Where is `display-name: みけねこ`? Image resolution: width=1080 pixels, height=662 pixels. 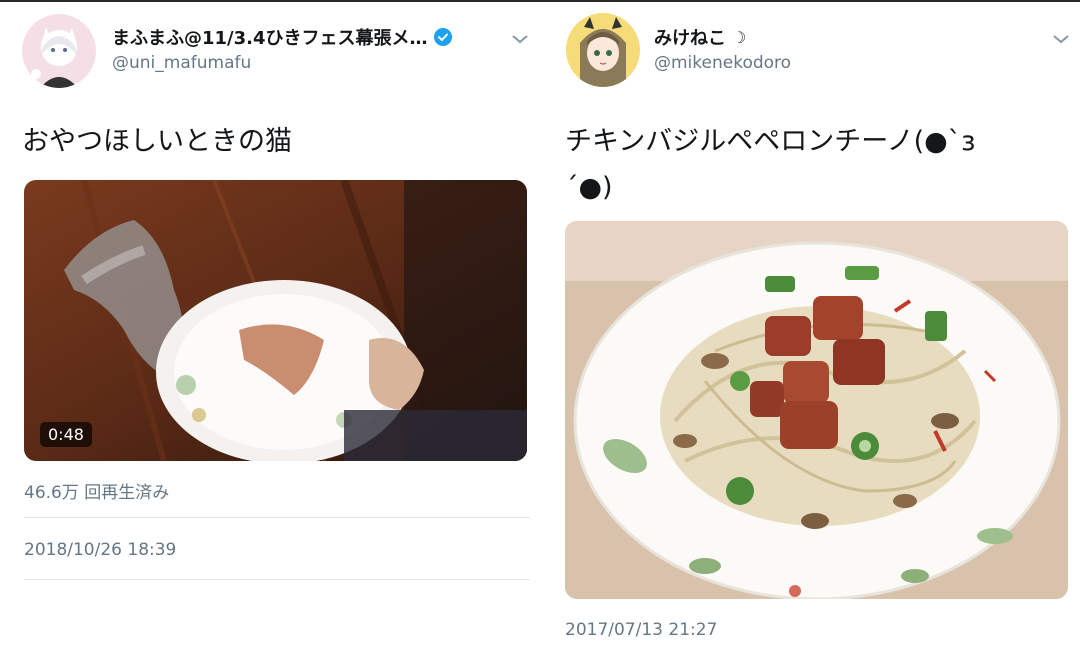
display-name: みけねこ is located at coordinates (690, 37).